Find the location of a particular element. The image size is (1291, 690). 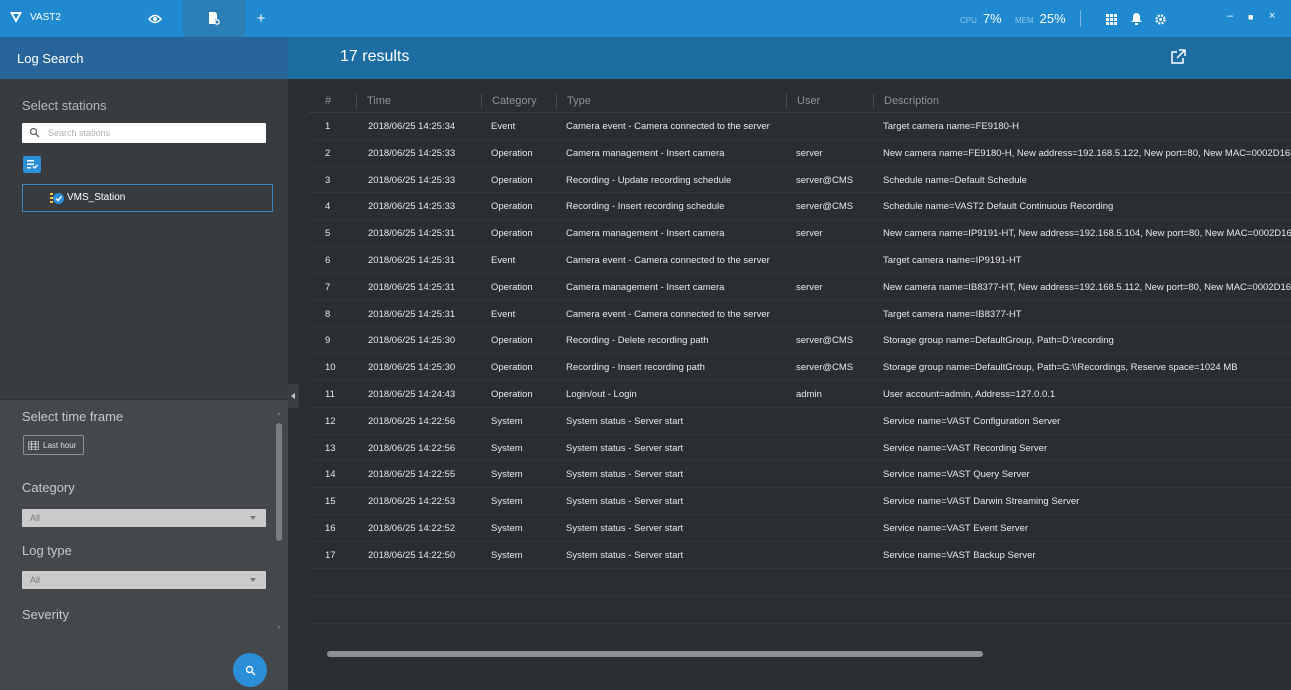

minimize-button: – is located at coordinates (1230, 16).